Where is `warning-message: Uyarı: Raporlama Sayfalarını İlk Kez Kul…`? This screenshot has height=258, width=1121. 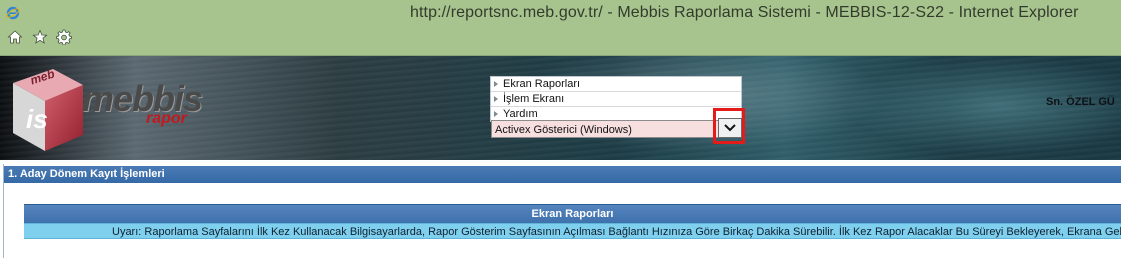
warning-message: Uyarı: Raporlama Sayfalarını İlk Kez Kul… is located at coordinates (572, 231).